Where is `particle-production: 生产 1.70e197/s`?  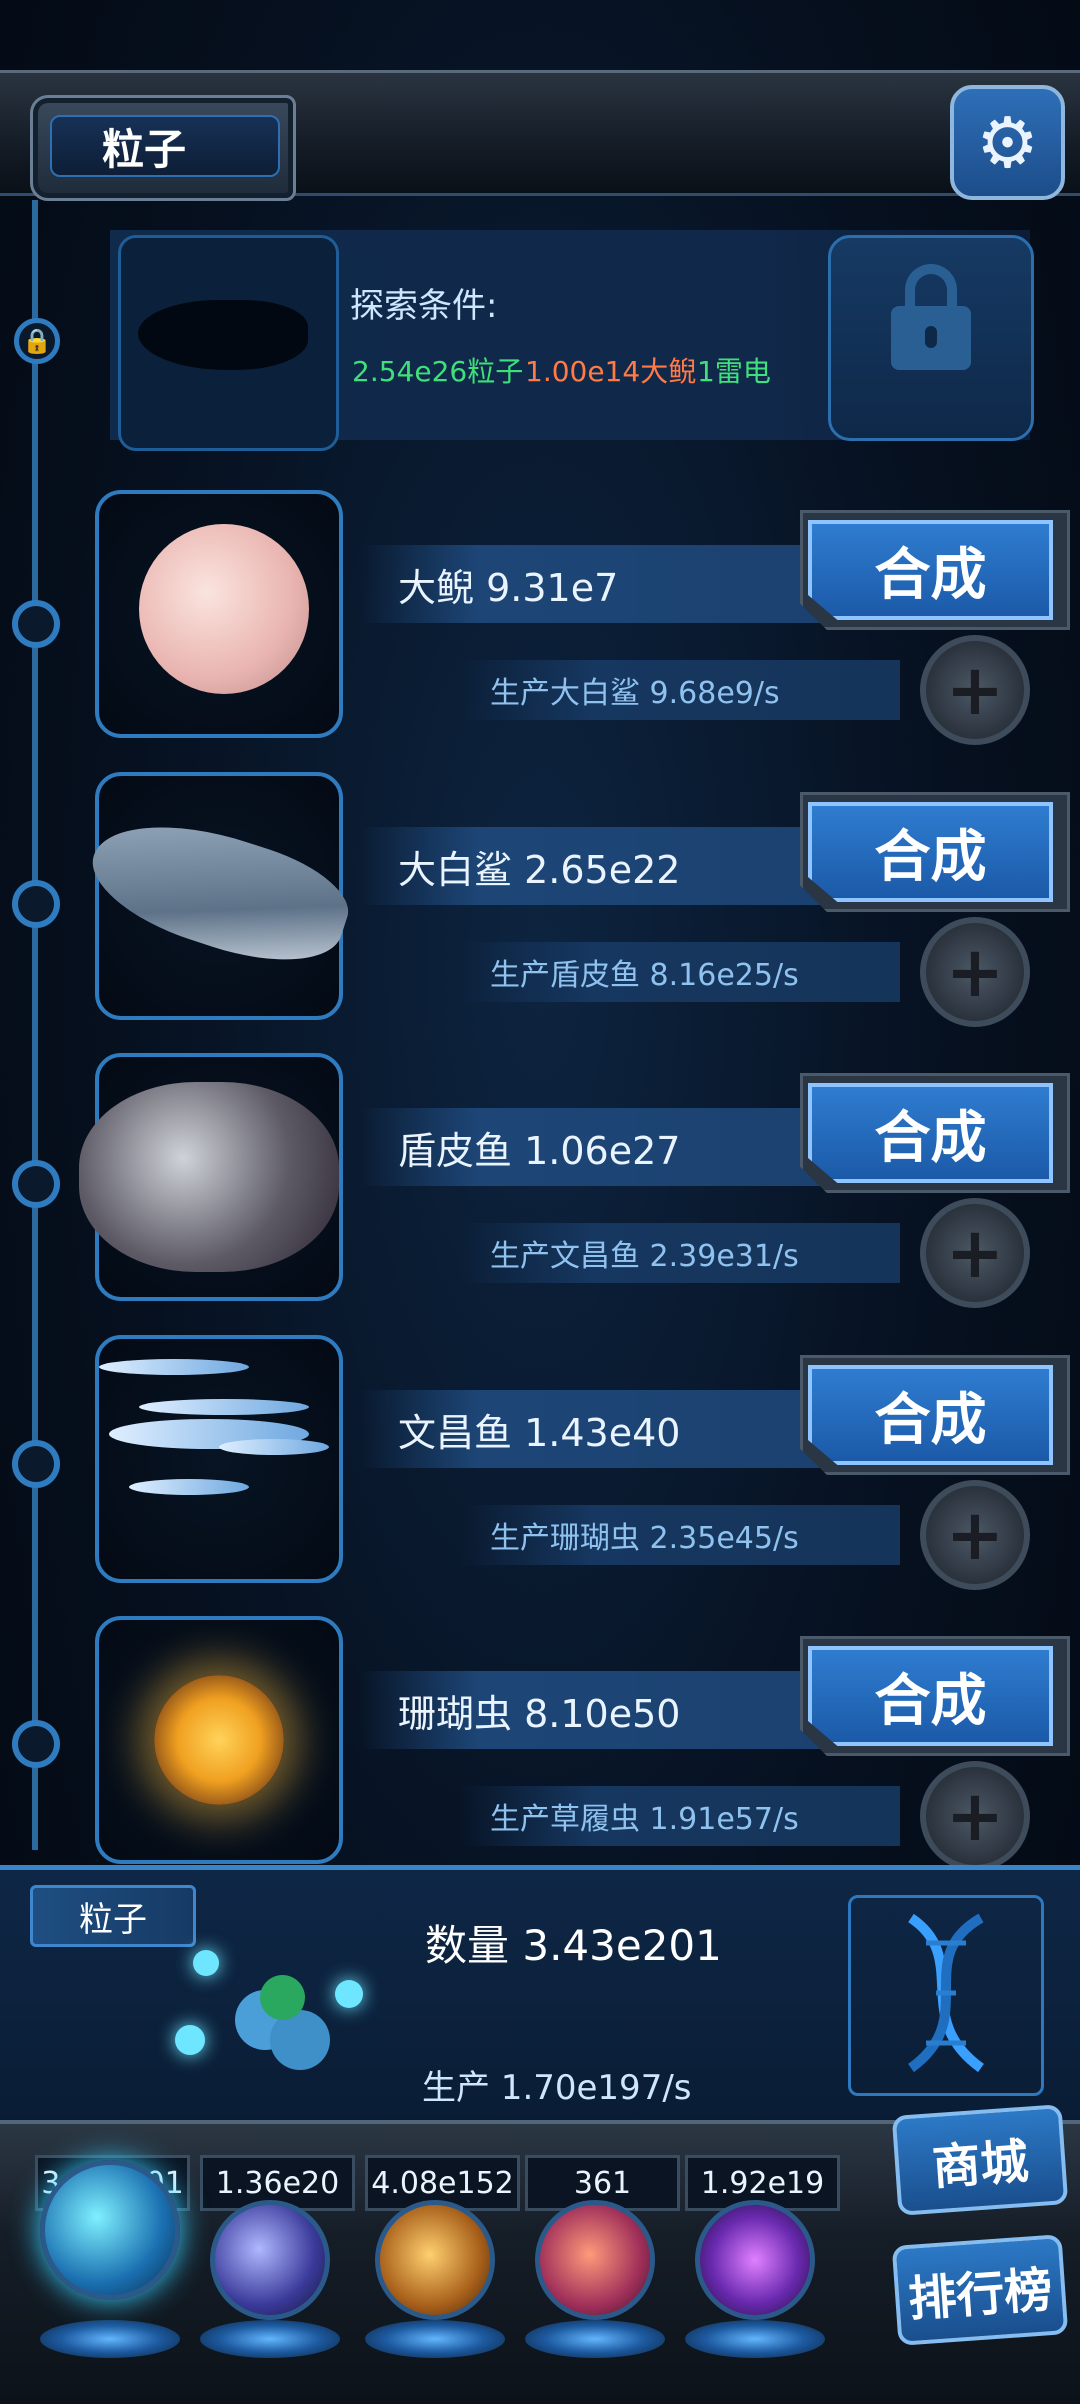
particle-production: 生产 1.70e197/s is located at coordinates (557, 2088).